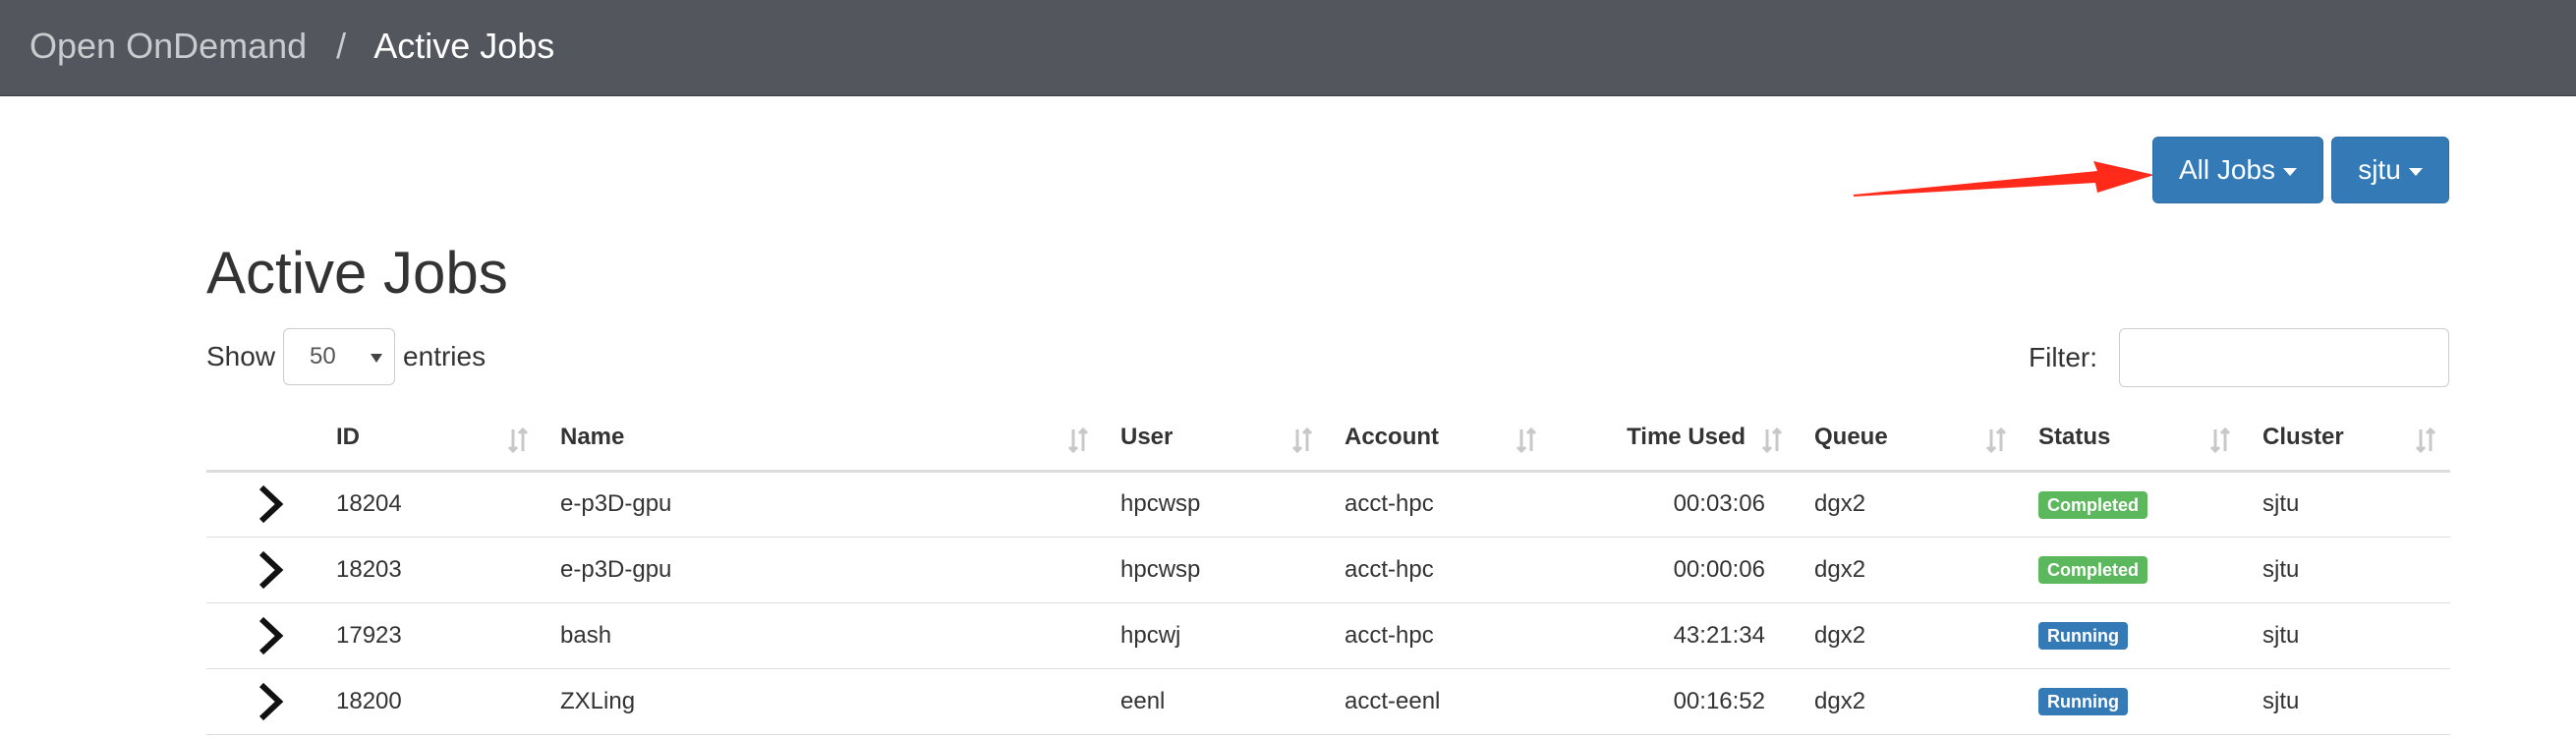 This screenshot has width=2576, height=739. I want to click on table-length-control: Show 50 entries, so click(346, 356).